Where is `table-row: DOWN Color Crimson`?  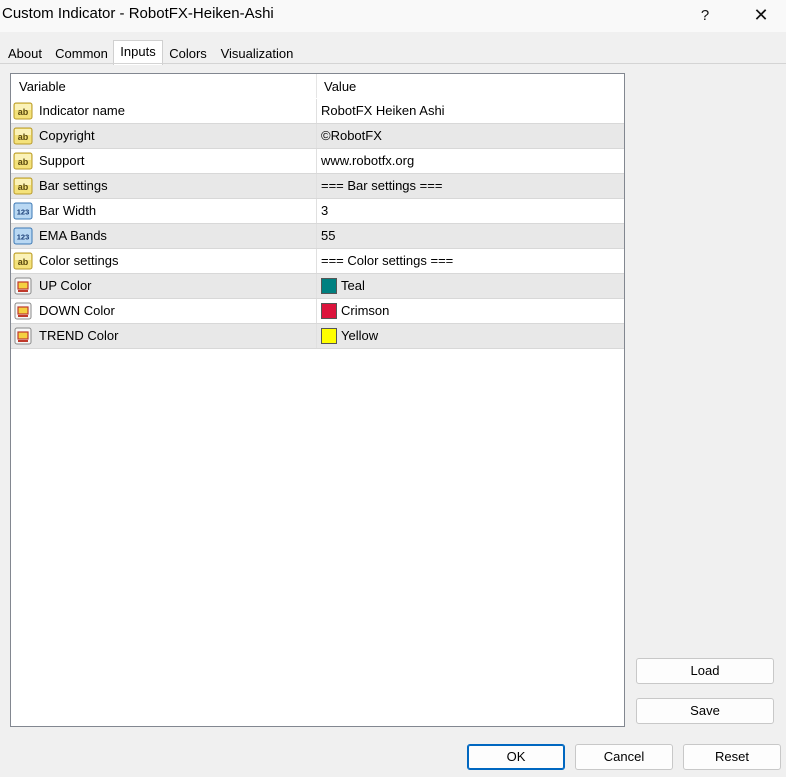
table-row: DOWN Color Crimson is located at coordinates (317, 311).